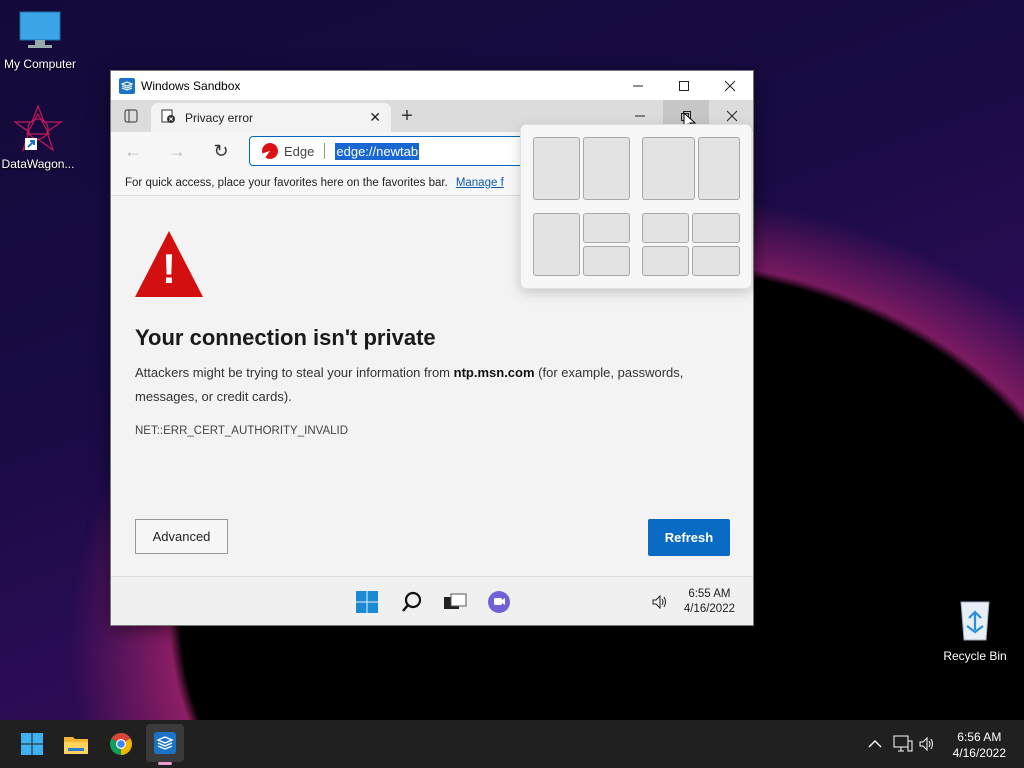 The image size is (1024, 768). Describe the element at coordinates (556, 244) in the screenshot. I see `snap-layout-left-column` at that location.